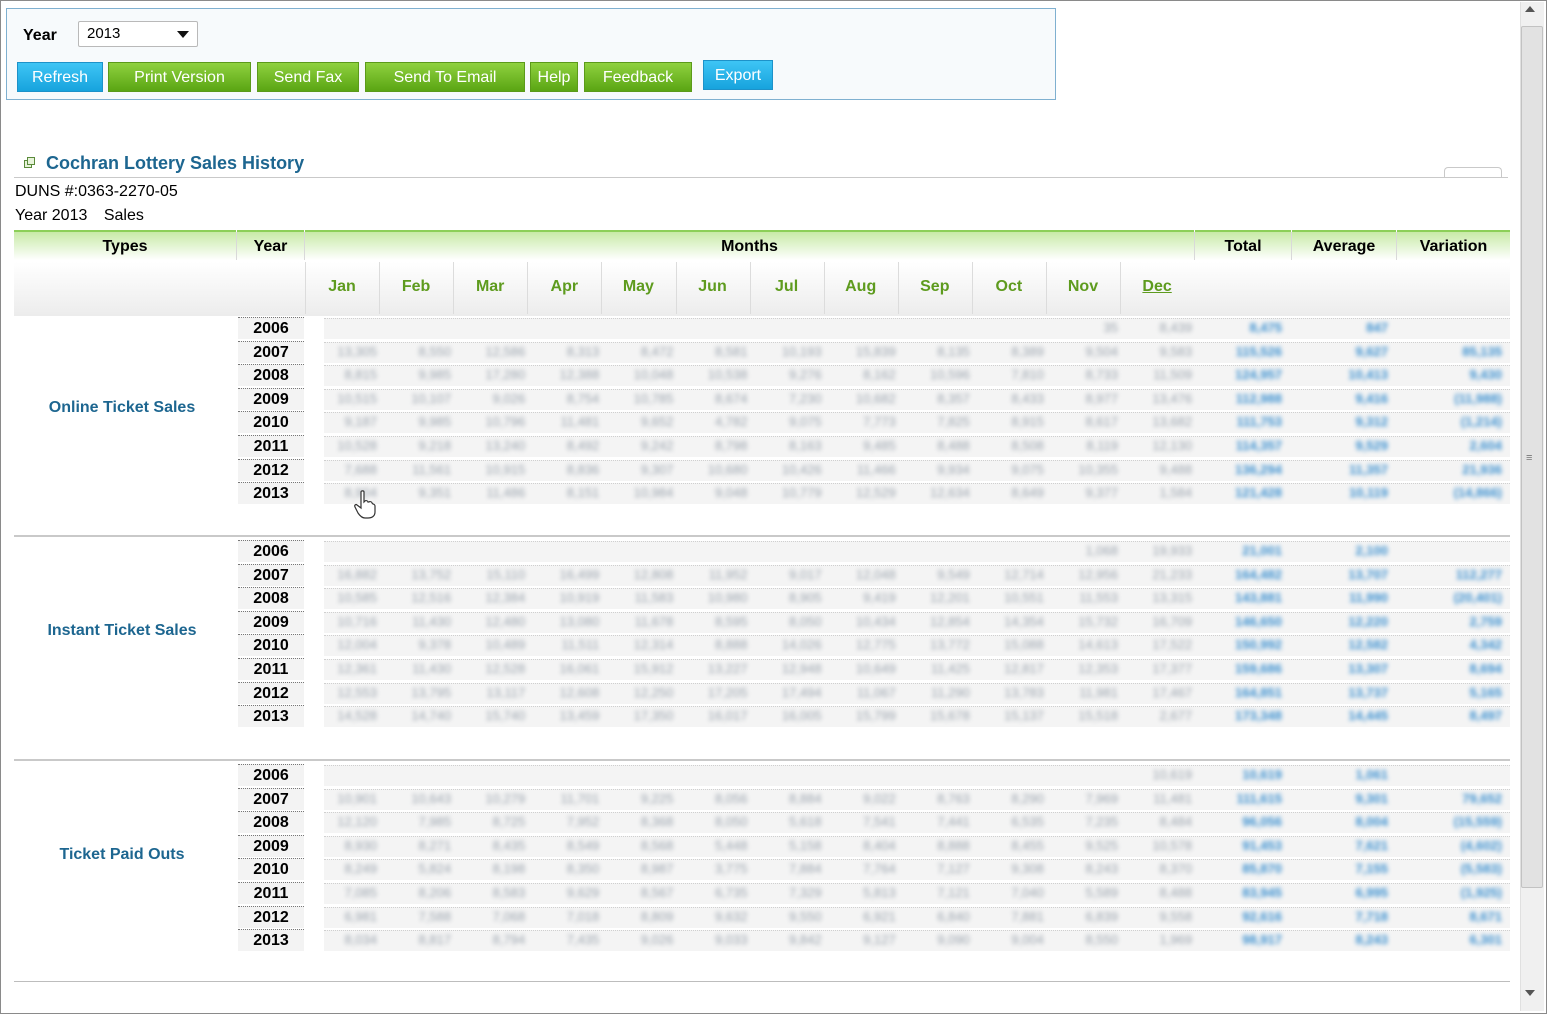 The height and width of the screenshot is (1014, 1547). Describe the element at coordinates (308, 77) in the screenshot. I see `send-fax-button: Send Fax` at that location.